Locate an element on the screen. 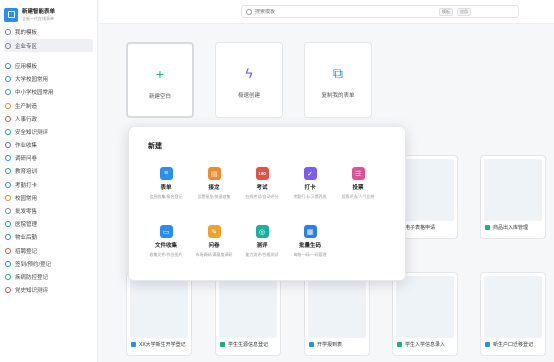  search-input is located at coordinates (345, 11).